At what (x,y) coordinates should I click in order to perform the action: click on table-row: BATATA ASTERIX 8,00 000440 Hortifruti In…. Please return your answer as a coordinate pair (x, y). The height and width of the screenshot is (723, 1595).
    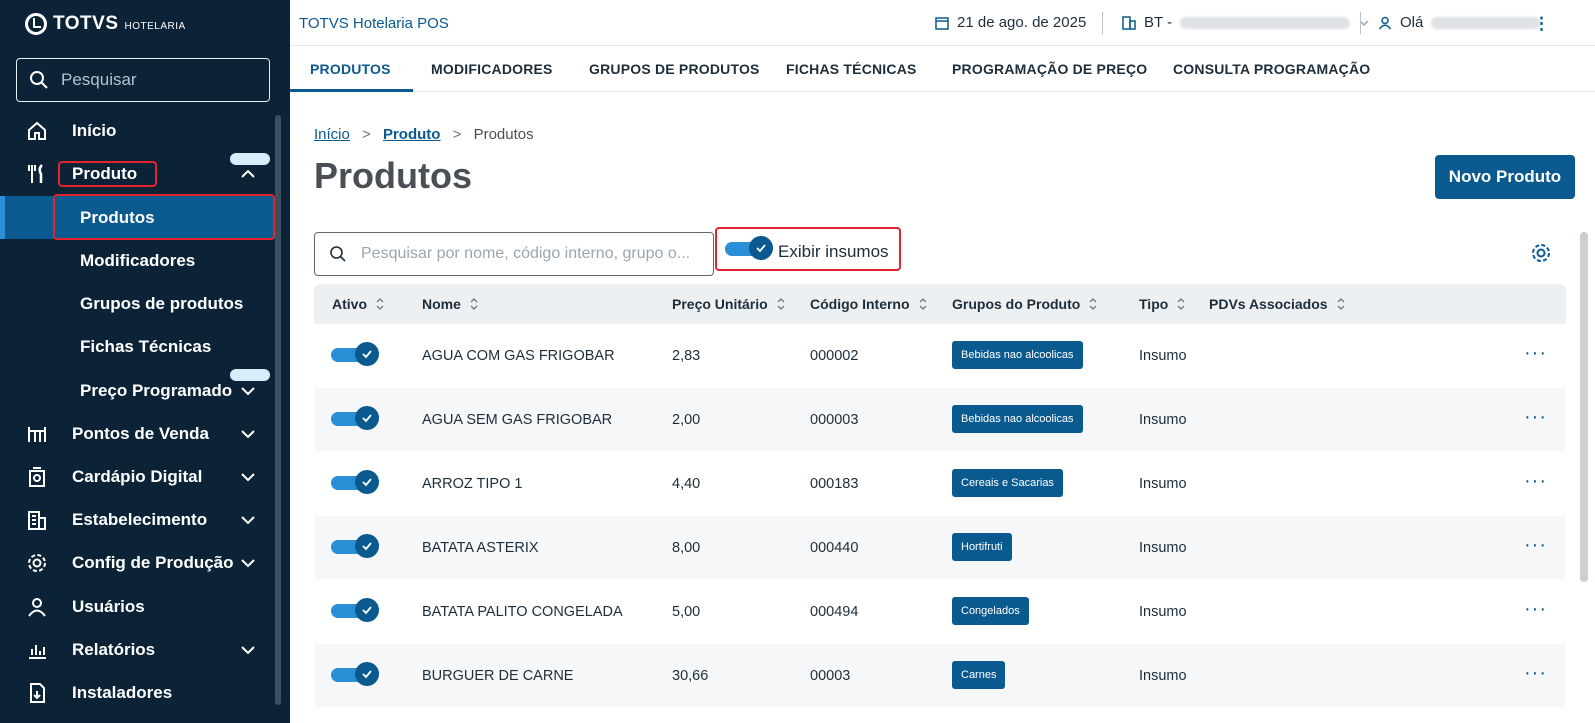
    Looking at the image, I should click on (940, 548).